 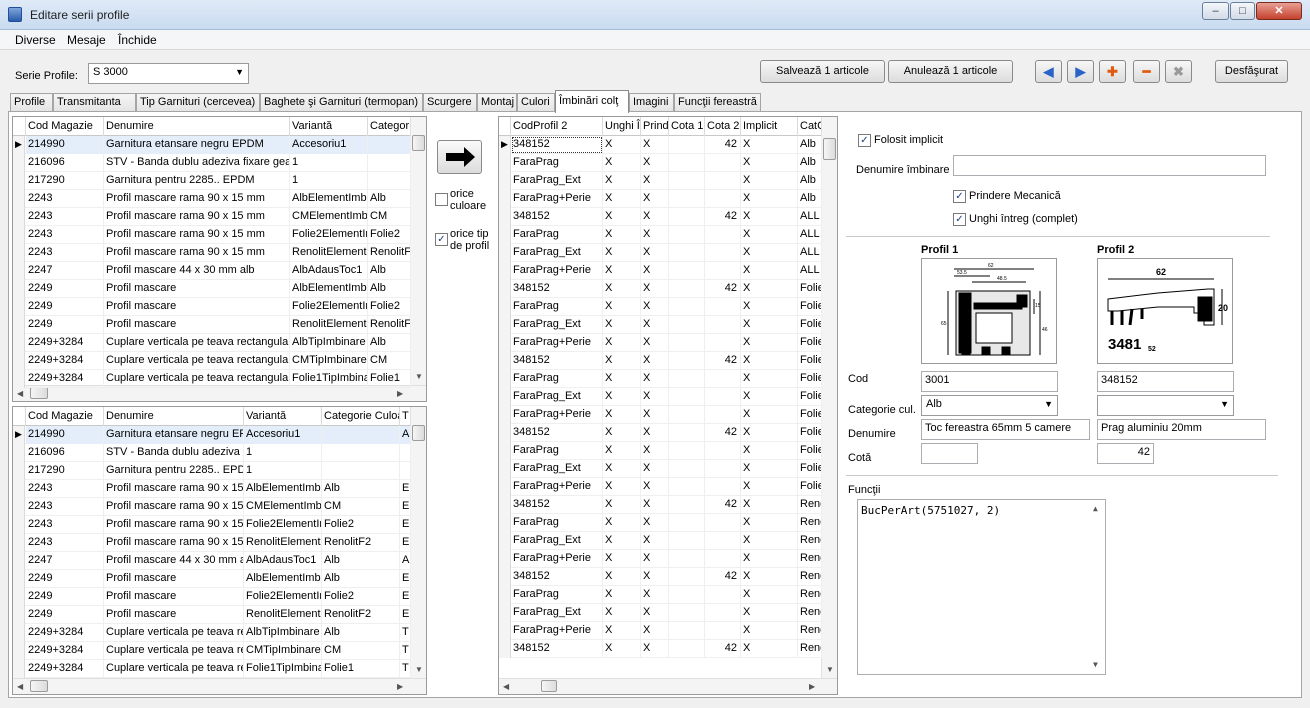 I want to click on previous-button: ◀, so click(x=1048, y=71).